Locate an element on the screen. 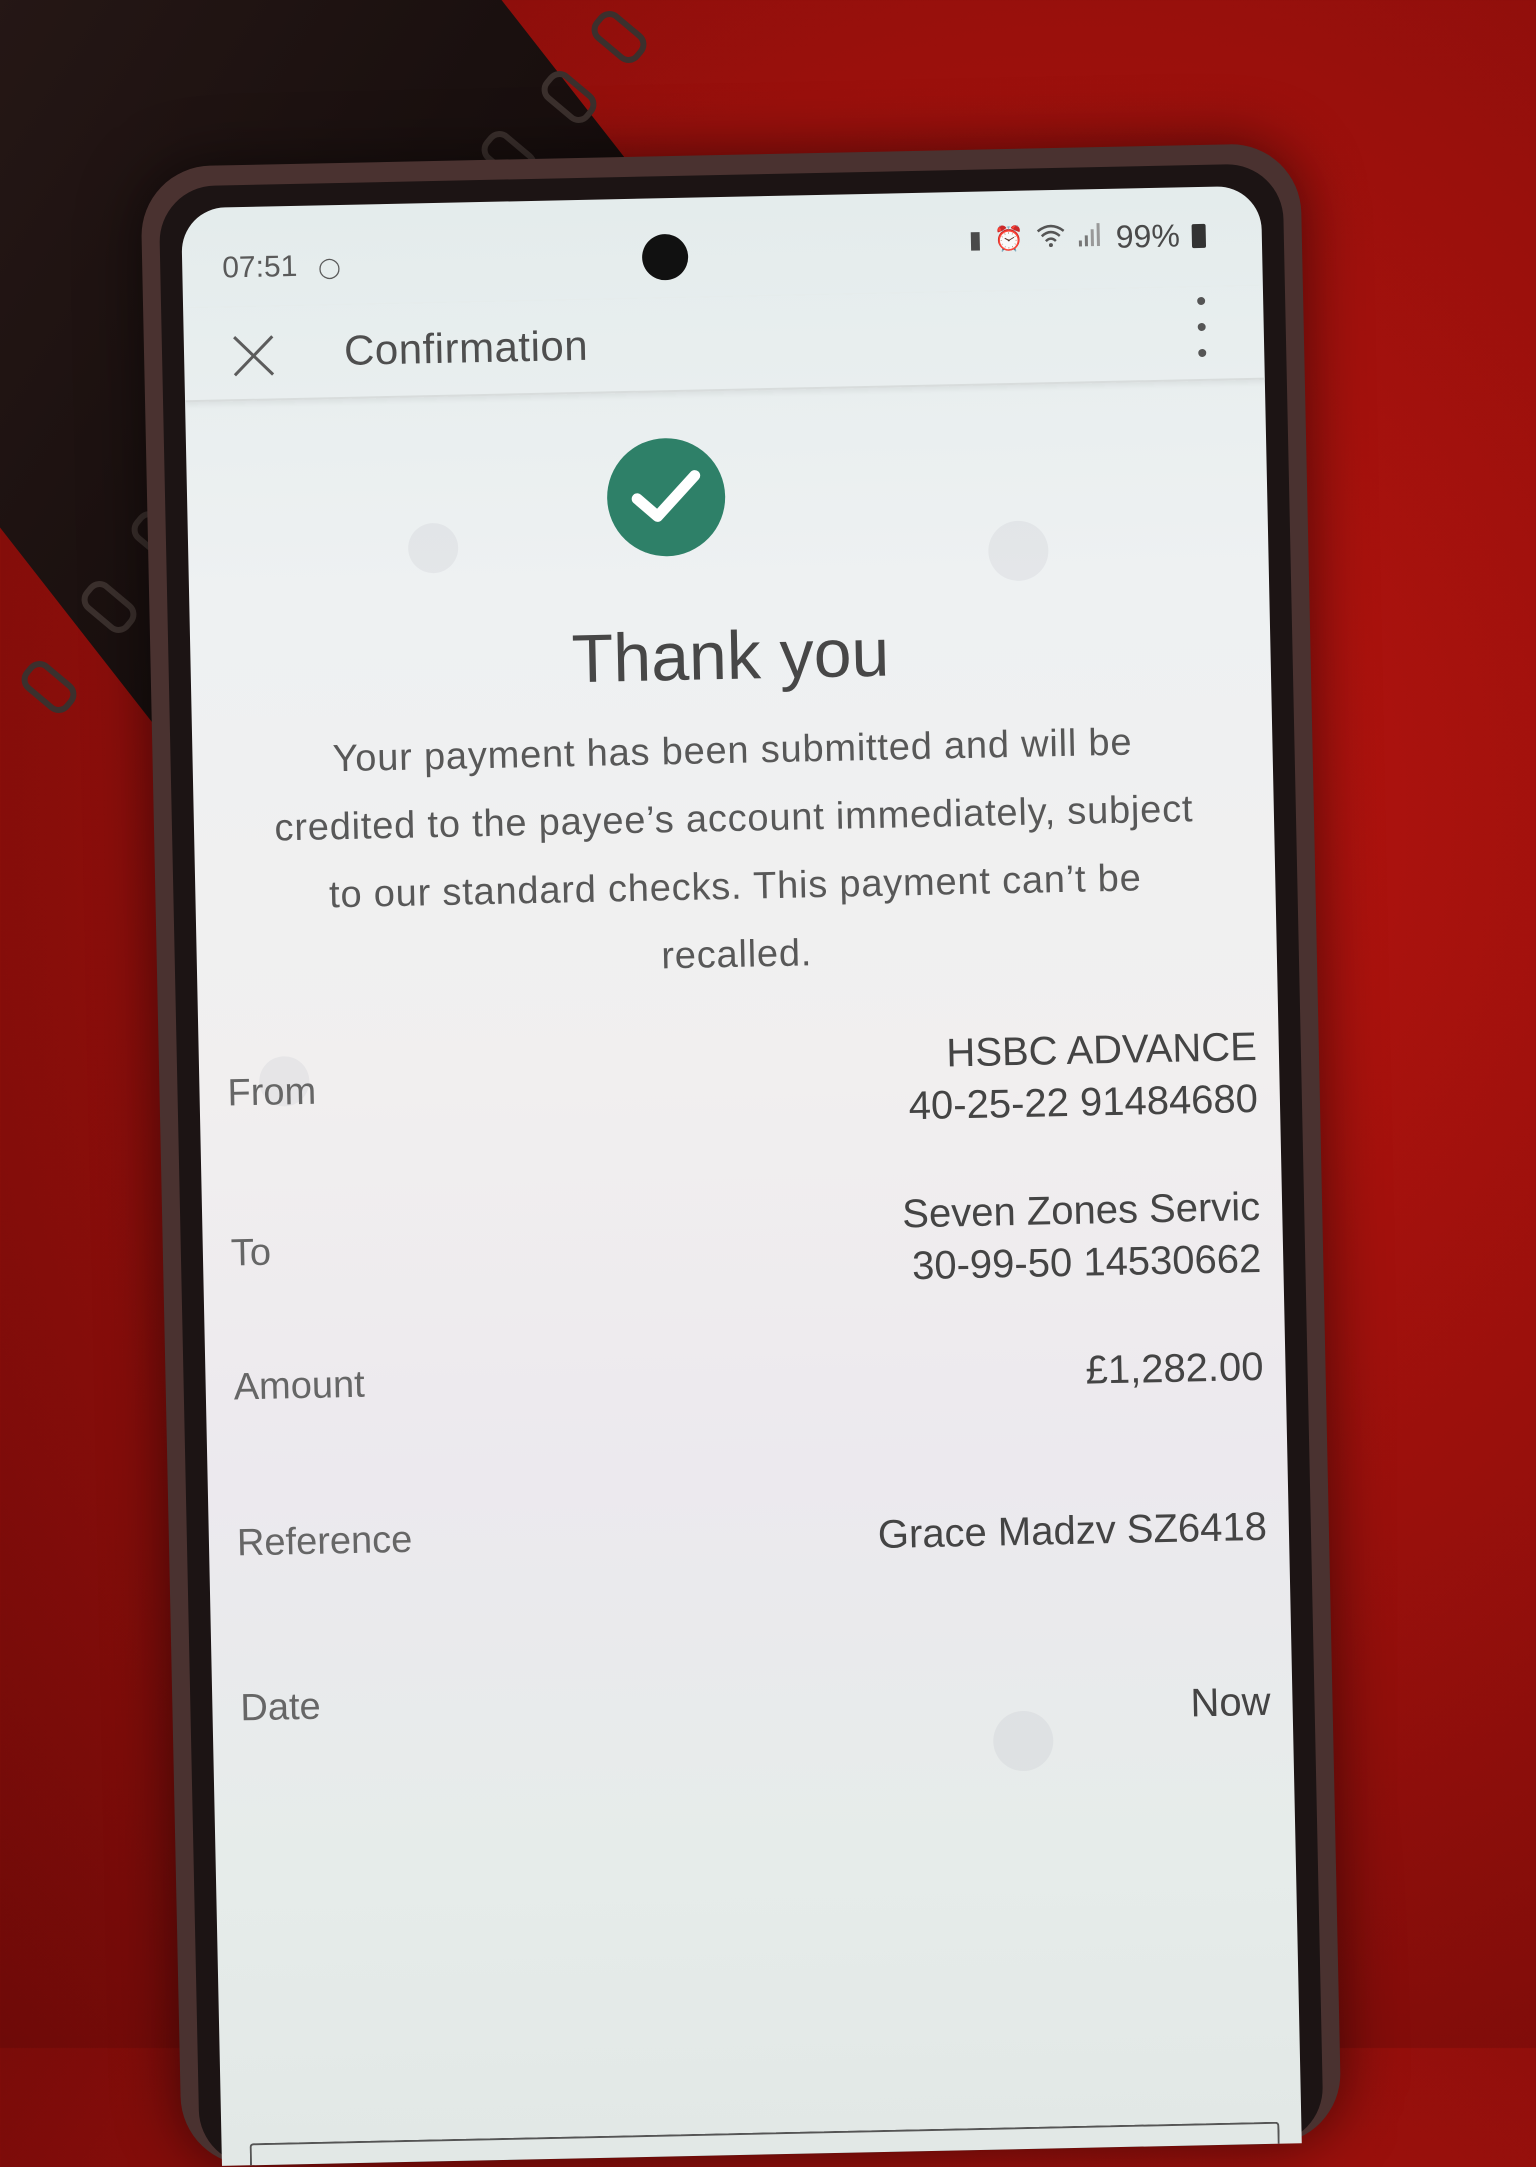  to-payee-name: Seven Zones Servic is located at coordinates (1081, 1210).